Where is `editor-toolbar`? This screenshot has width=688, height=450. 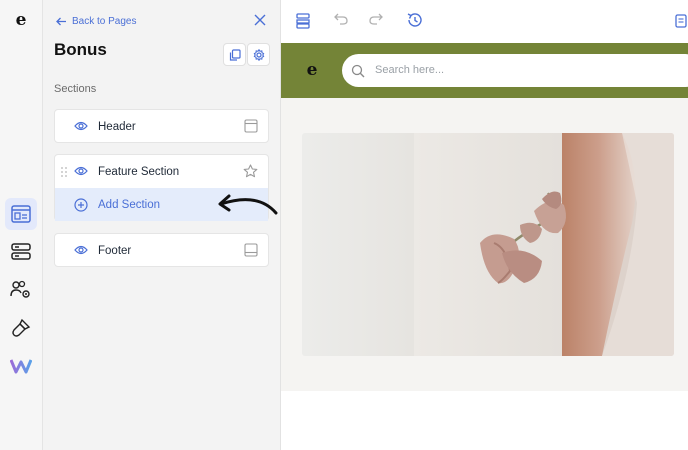
editor-toolbar is located at coordinates (484, 21).